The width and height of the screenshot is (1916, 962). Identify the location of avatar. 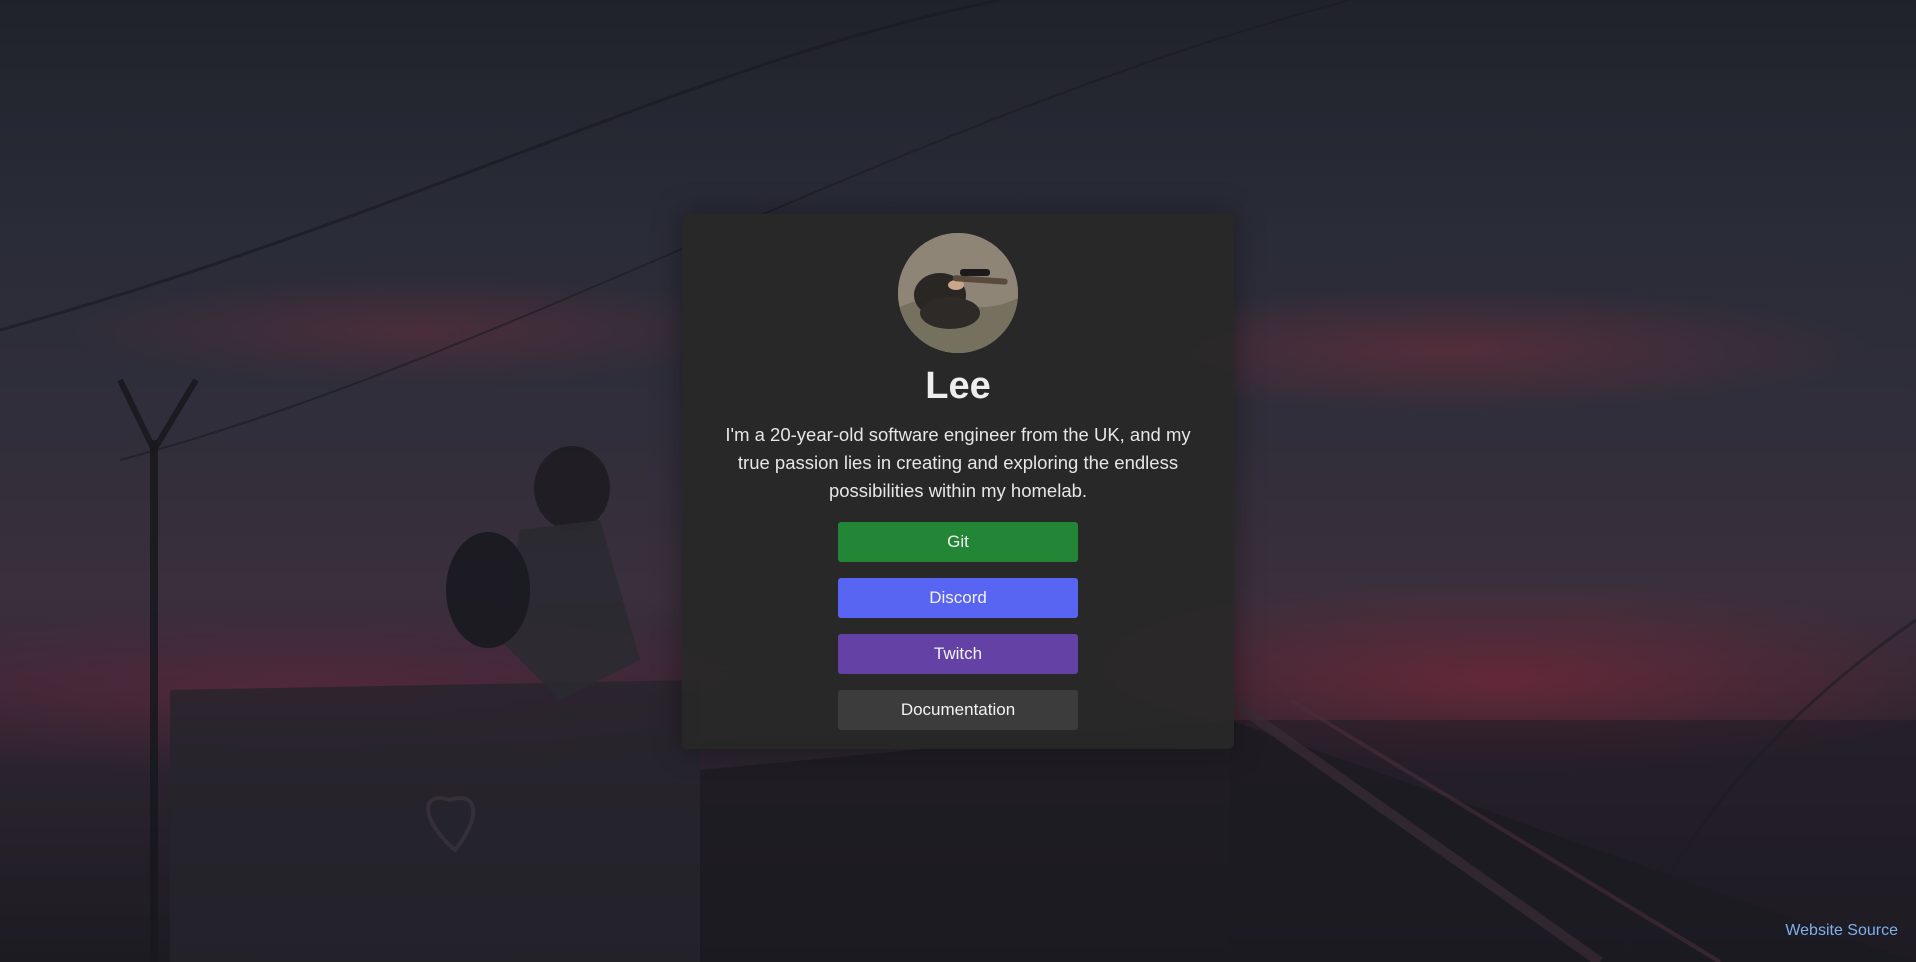
(958, 293).